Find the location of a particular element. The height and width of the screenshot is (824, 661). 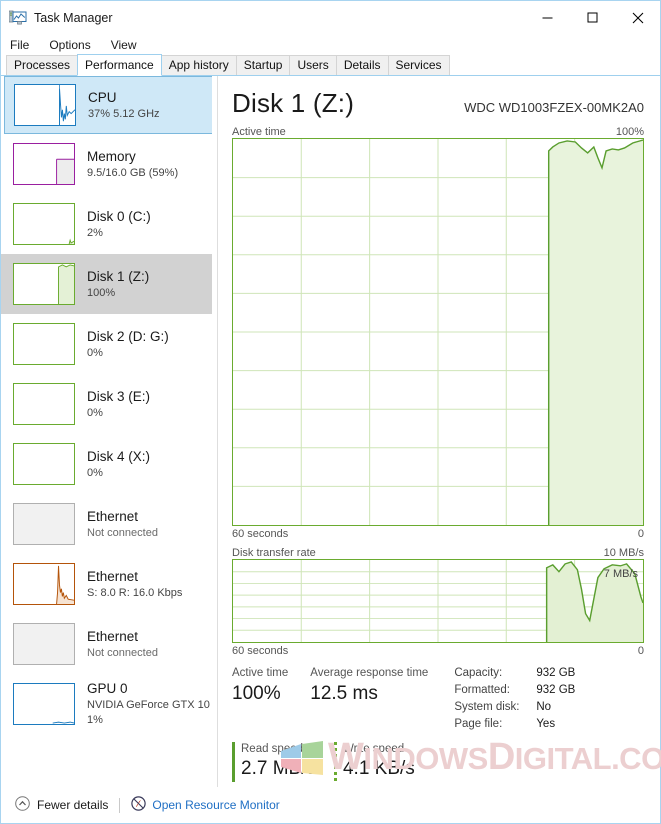

cpu-thumbnail-graph is located at coordinates (45, 105).